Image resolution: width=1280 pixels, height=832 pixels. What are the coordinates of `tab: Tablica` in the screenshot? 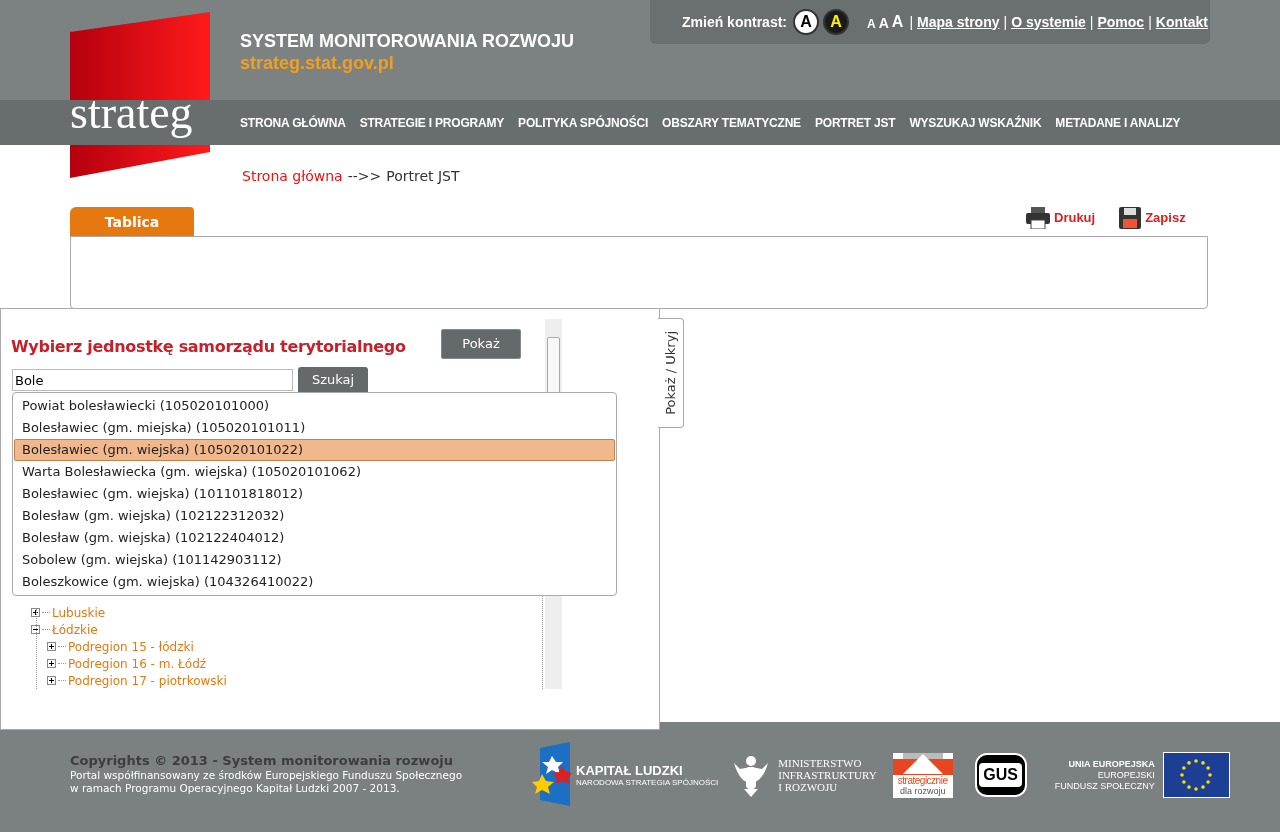 It's located at (132, 222).